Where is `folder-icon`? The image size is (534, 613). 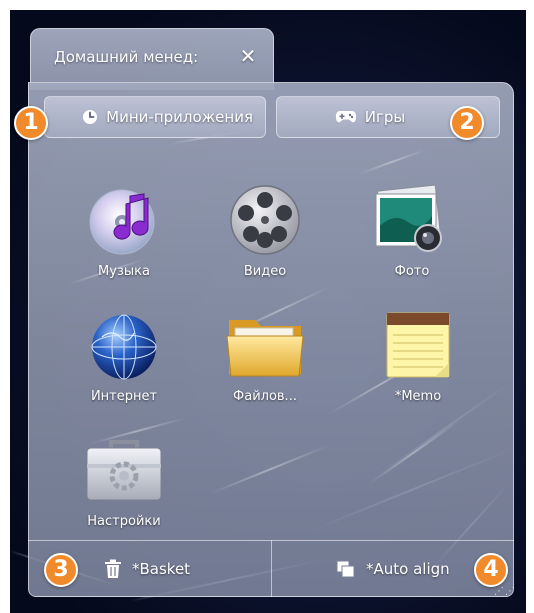 folder-icon is located at coordinates (265, 348).